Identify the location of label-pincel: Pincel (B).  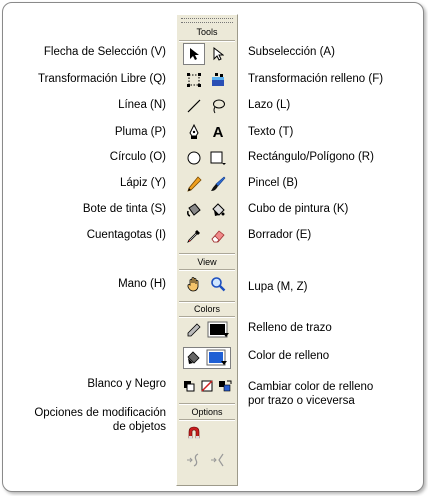
(273, 183).